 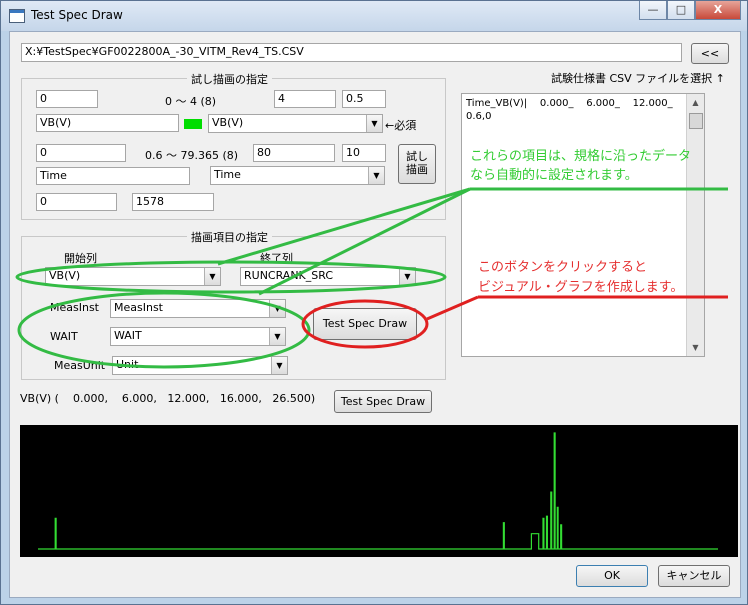 I want to click on app-icon, so click(x=17, y=16).